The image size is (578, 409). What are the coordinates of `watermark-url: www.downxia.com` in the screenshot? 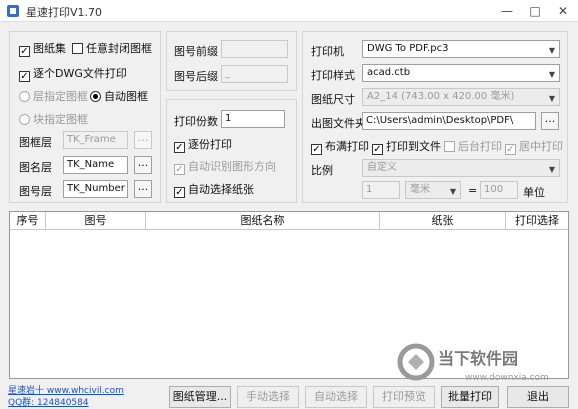 It's located at (507, 378).